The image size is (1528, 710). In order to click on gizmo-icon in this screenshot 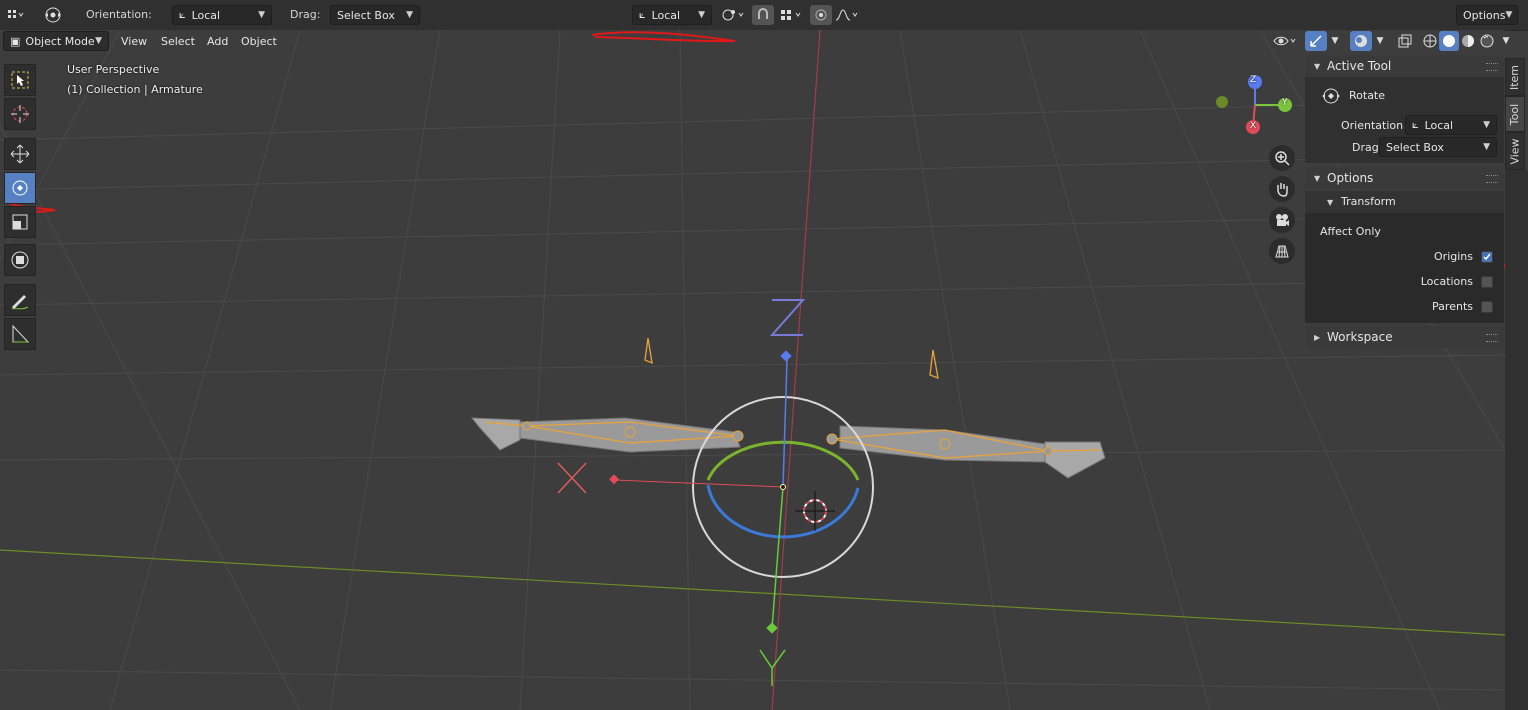, I will do `click(1316, 41)`.